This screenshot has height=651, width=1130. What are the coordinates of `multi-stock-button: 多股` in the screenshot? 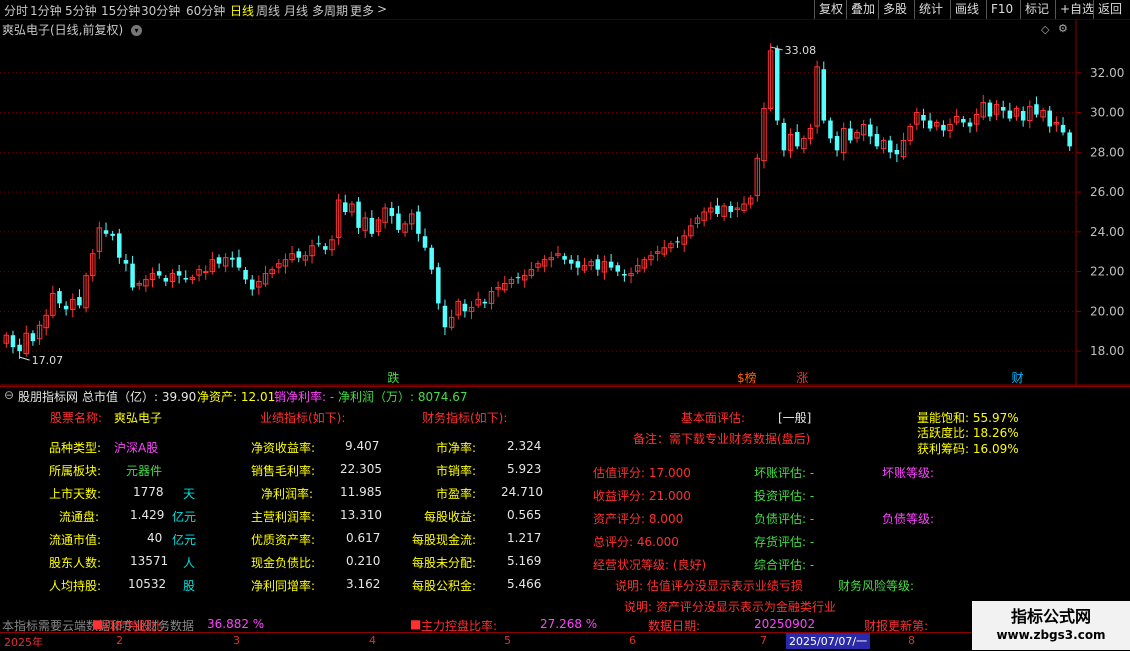 It's located at (894, 9).